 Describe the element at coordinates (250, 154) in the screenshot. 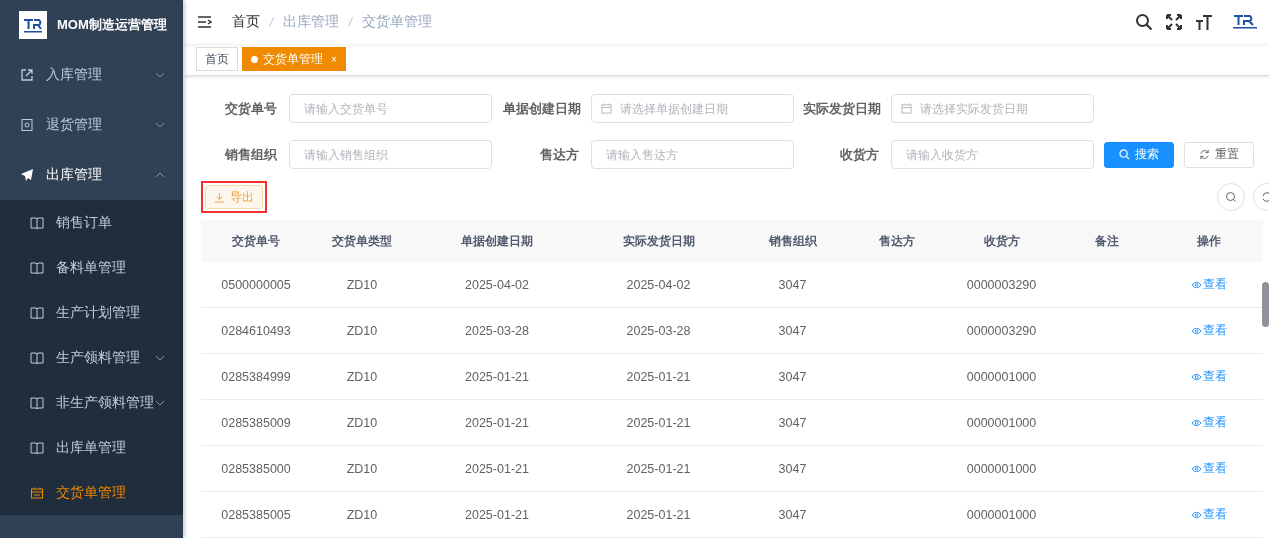

I see `field-label: 销售组织` at that location.